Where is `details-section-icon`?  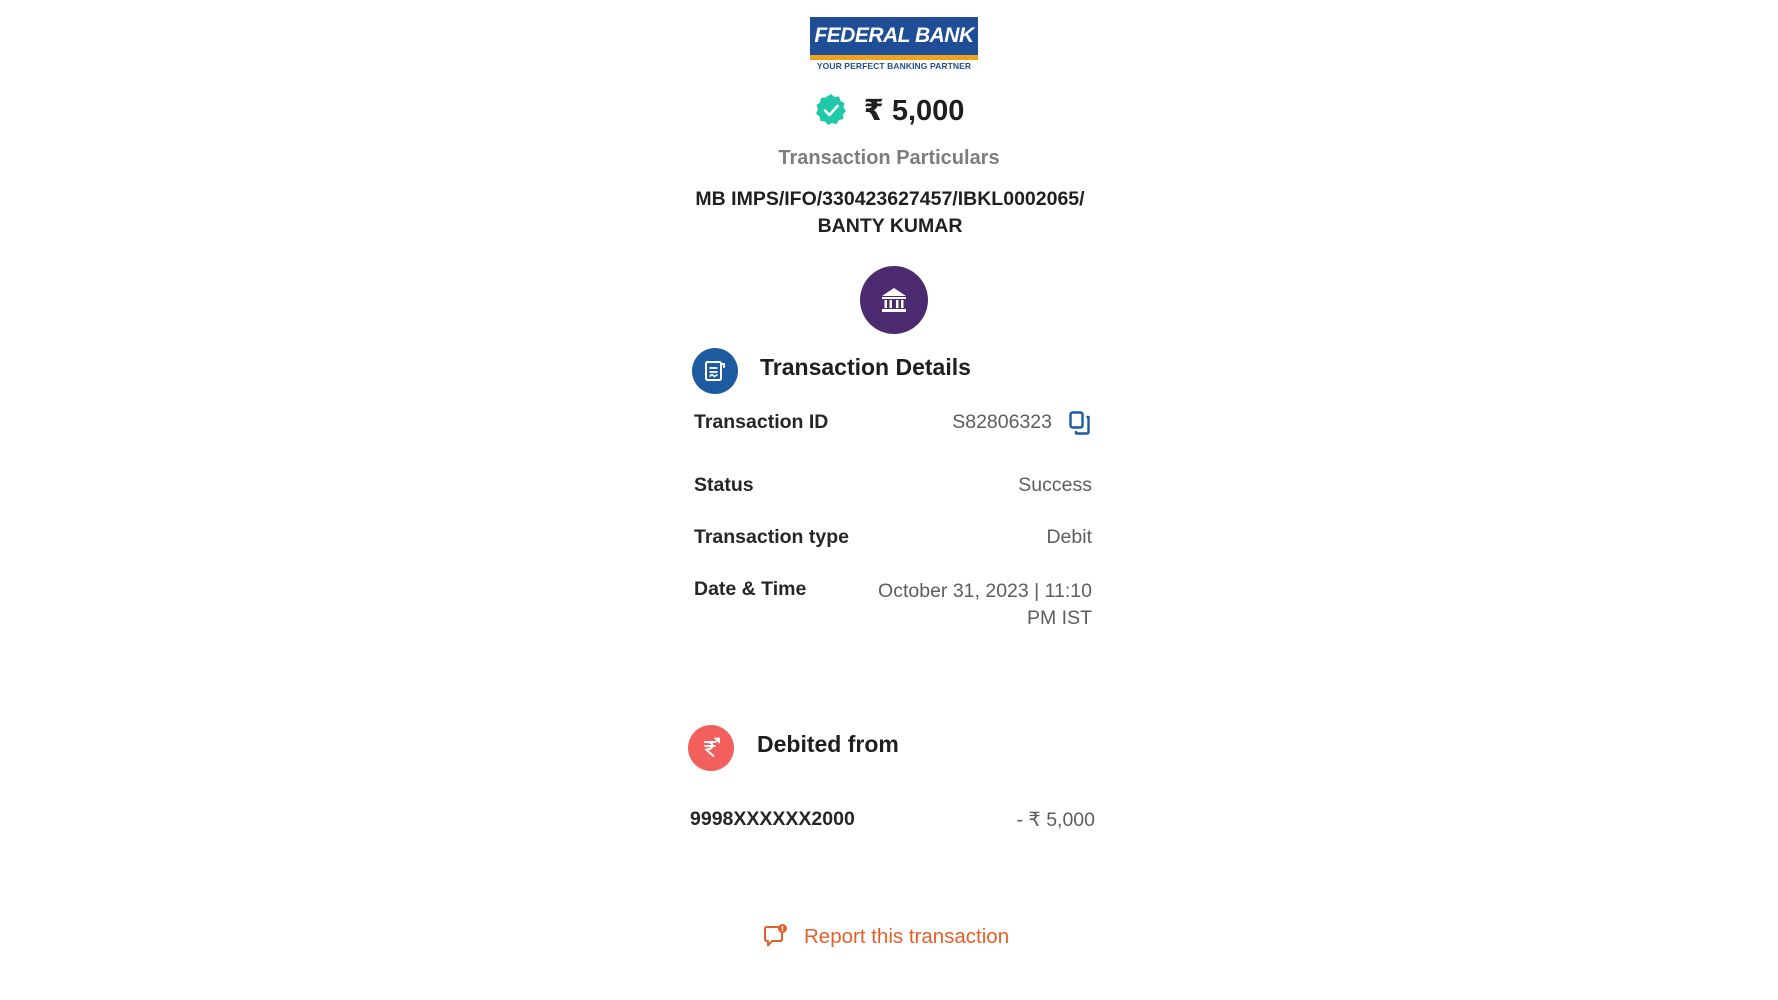 details-section-icon is located at coordinates (715, 371).